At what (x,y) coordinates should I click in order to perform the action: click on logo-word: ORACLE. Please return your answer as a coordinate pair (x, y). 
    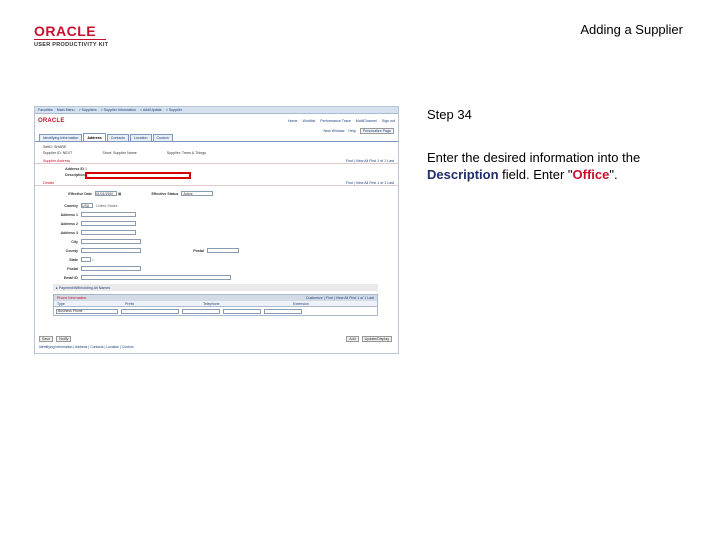
    Looking at the image, I should click on (65, 31).